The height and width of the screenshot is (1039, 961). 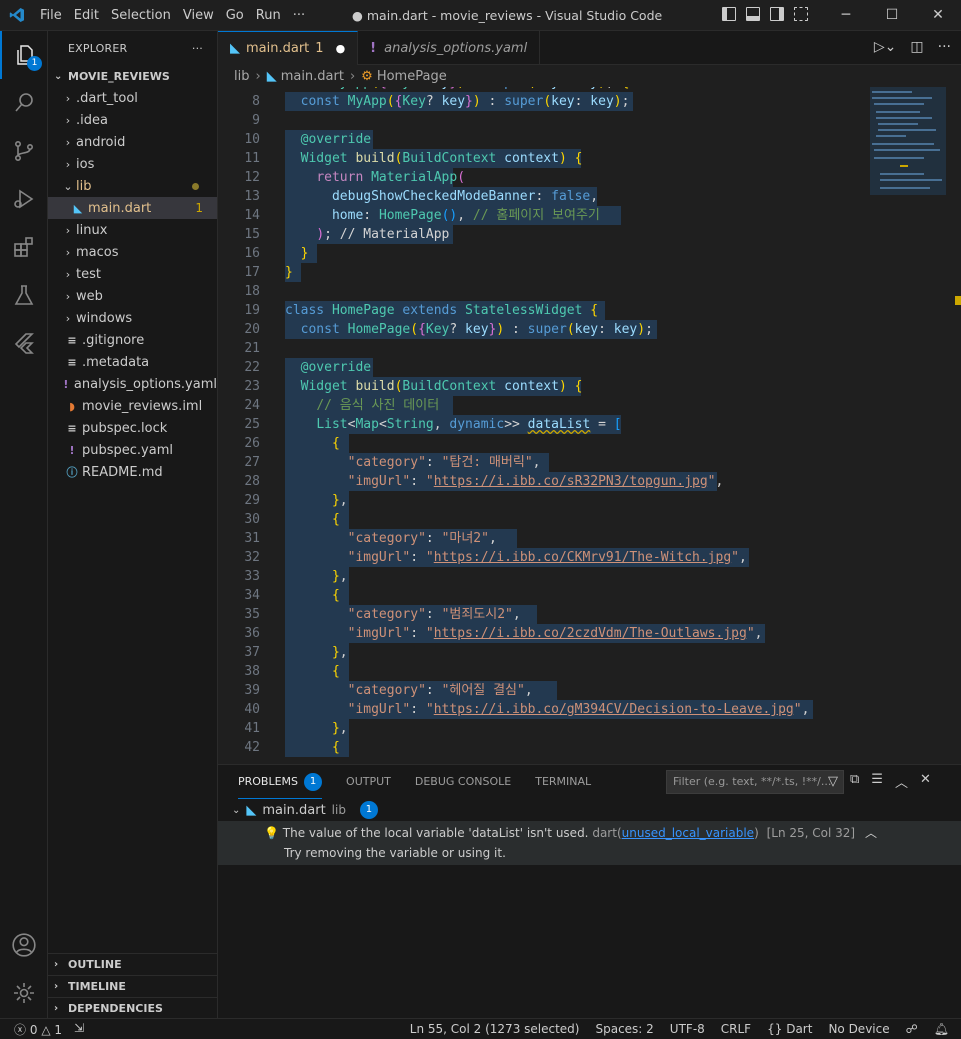 I want to click on run-file-icon: ▷⌄, so click(x=885, y=47).